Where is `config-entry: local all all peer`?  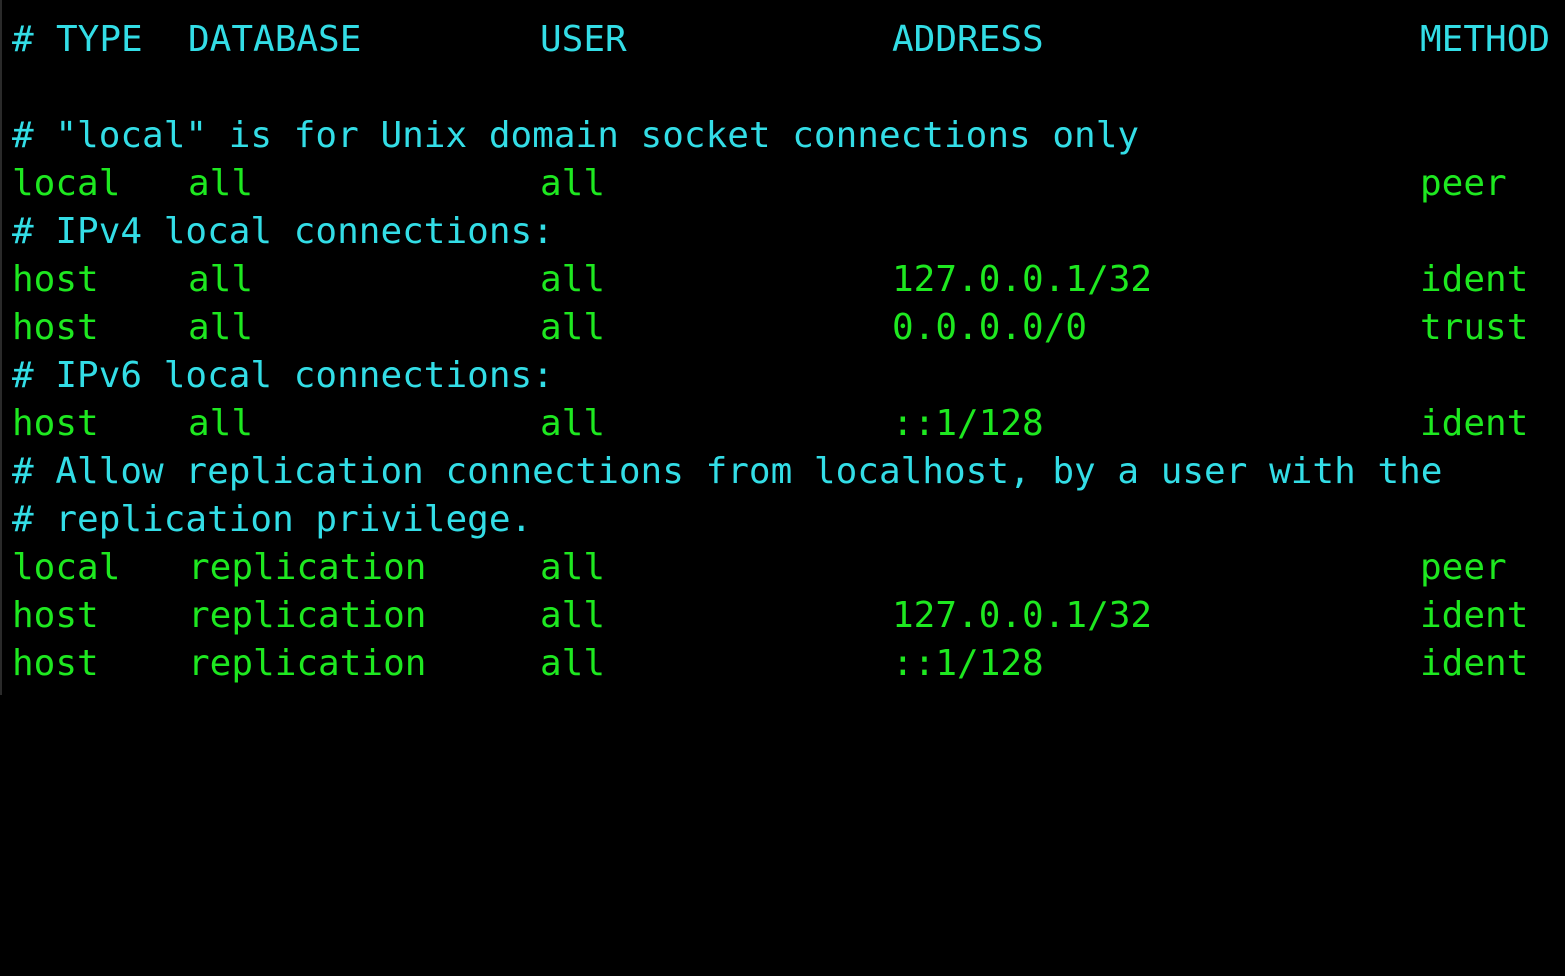 config-entry: local all all peer is located at coordinates (787, 184).